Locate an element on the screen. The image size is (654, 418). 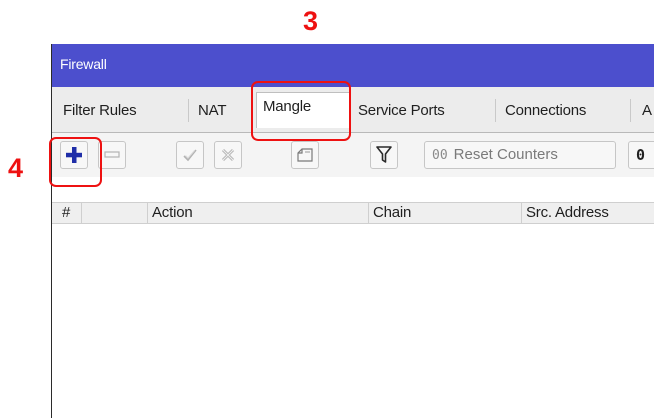
comment-button is located at coordinates (305, 155).